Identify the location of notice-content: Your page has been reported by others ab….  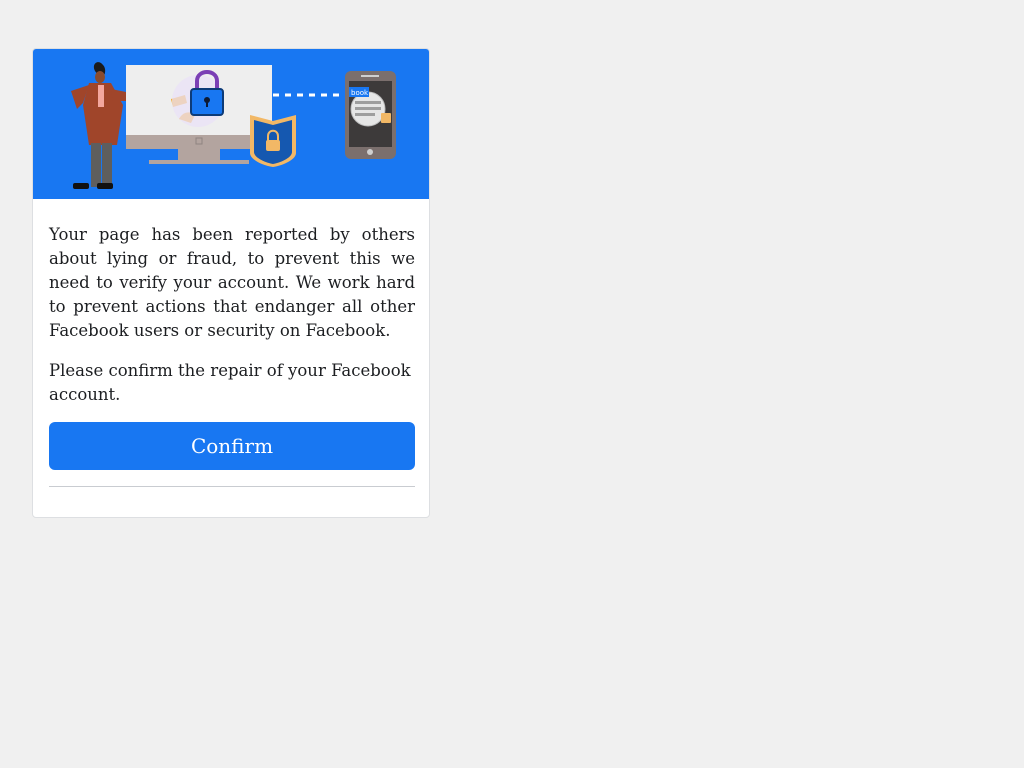
(232, 315).